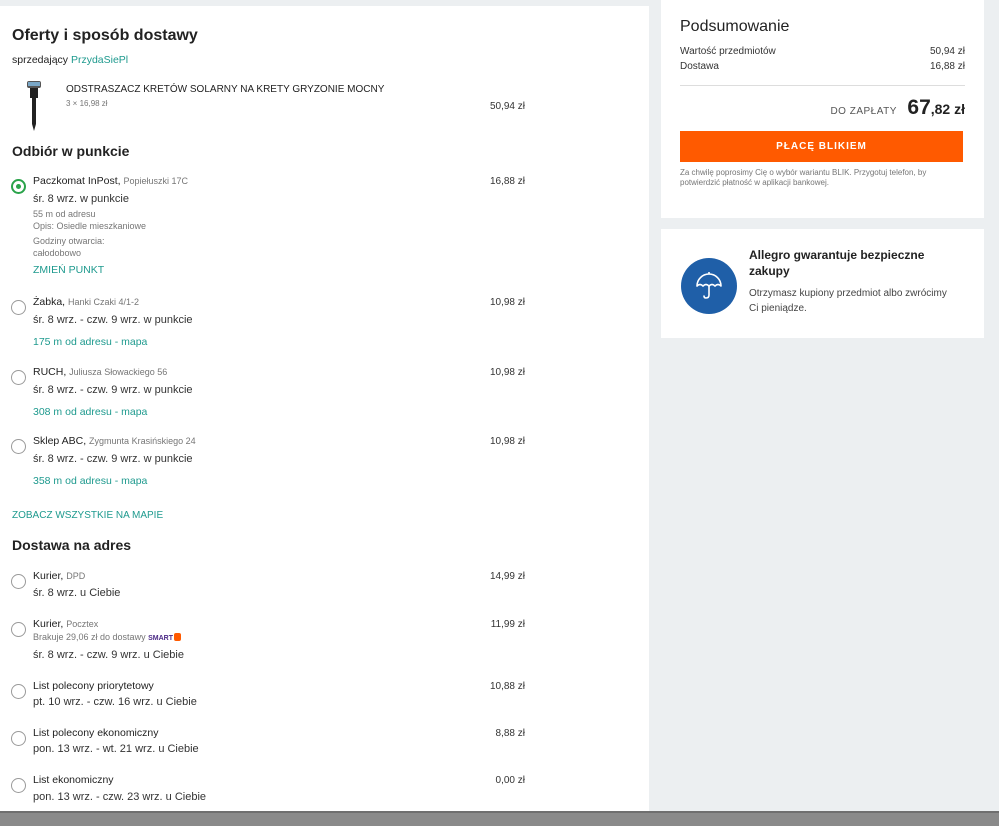 This screenshot has height=826, width=999. Describe the element at coordinates (822, 67) in the screenshot. I see `summary-delivery-row: Dostawa 16,88 zł` at that location.